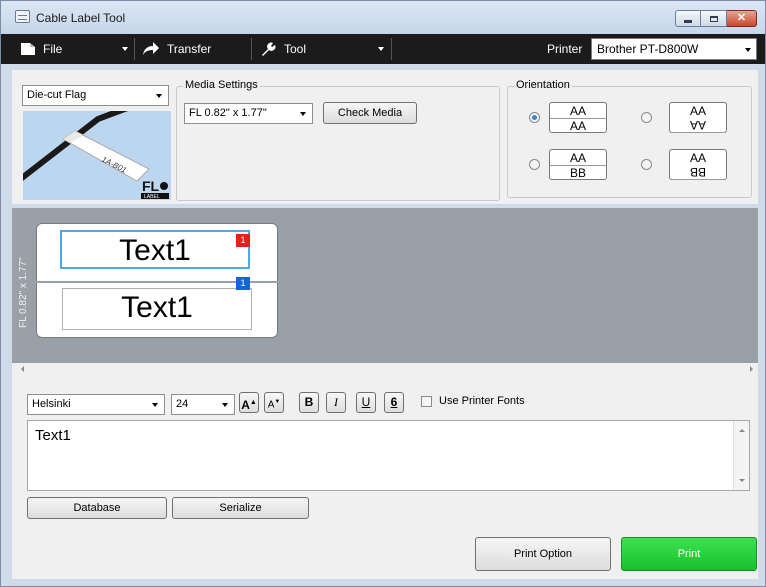  Describe the element at coordinates (394, 402) in the screenshot. I see `frame-style-button: 6` at that location.